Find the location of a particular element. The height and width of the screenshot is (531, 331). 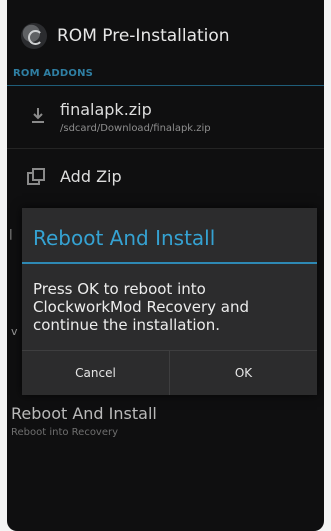

ok-button: OK is located at coordinates (243, 373).